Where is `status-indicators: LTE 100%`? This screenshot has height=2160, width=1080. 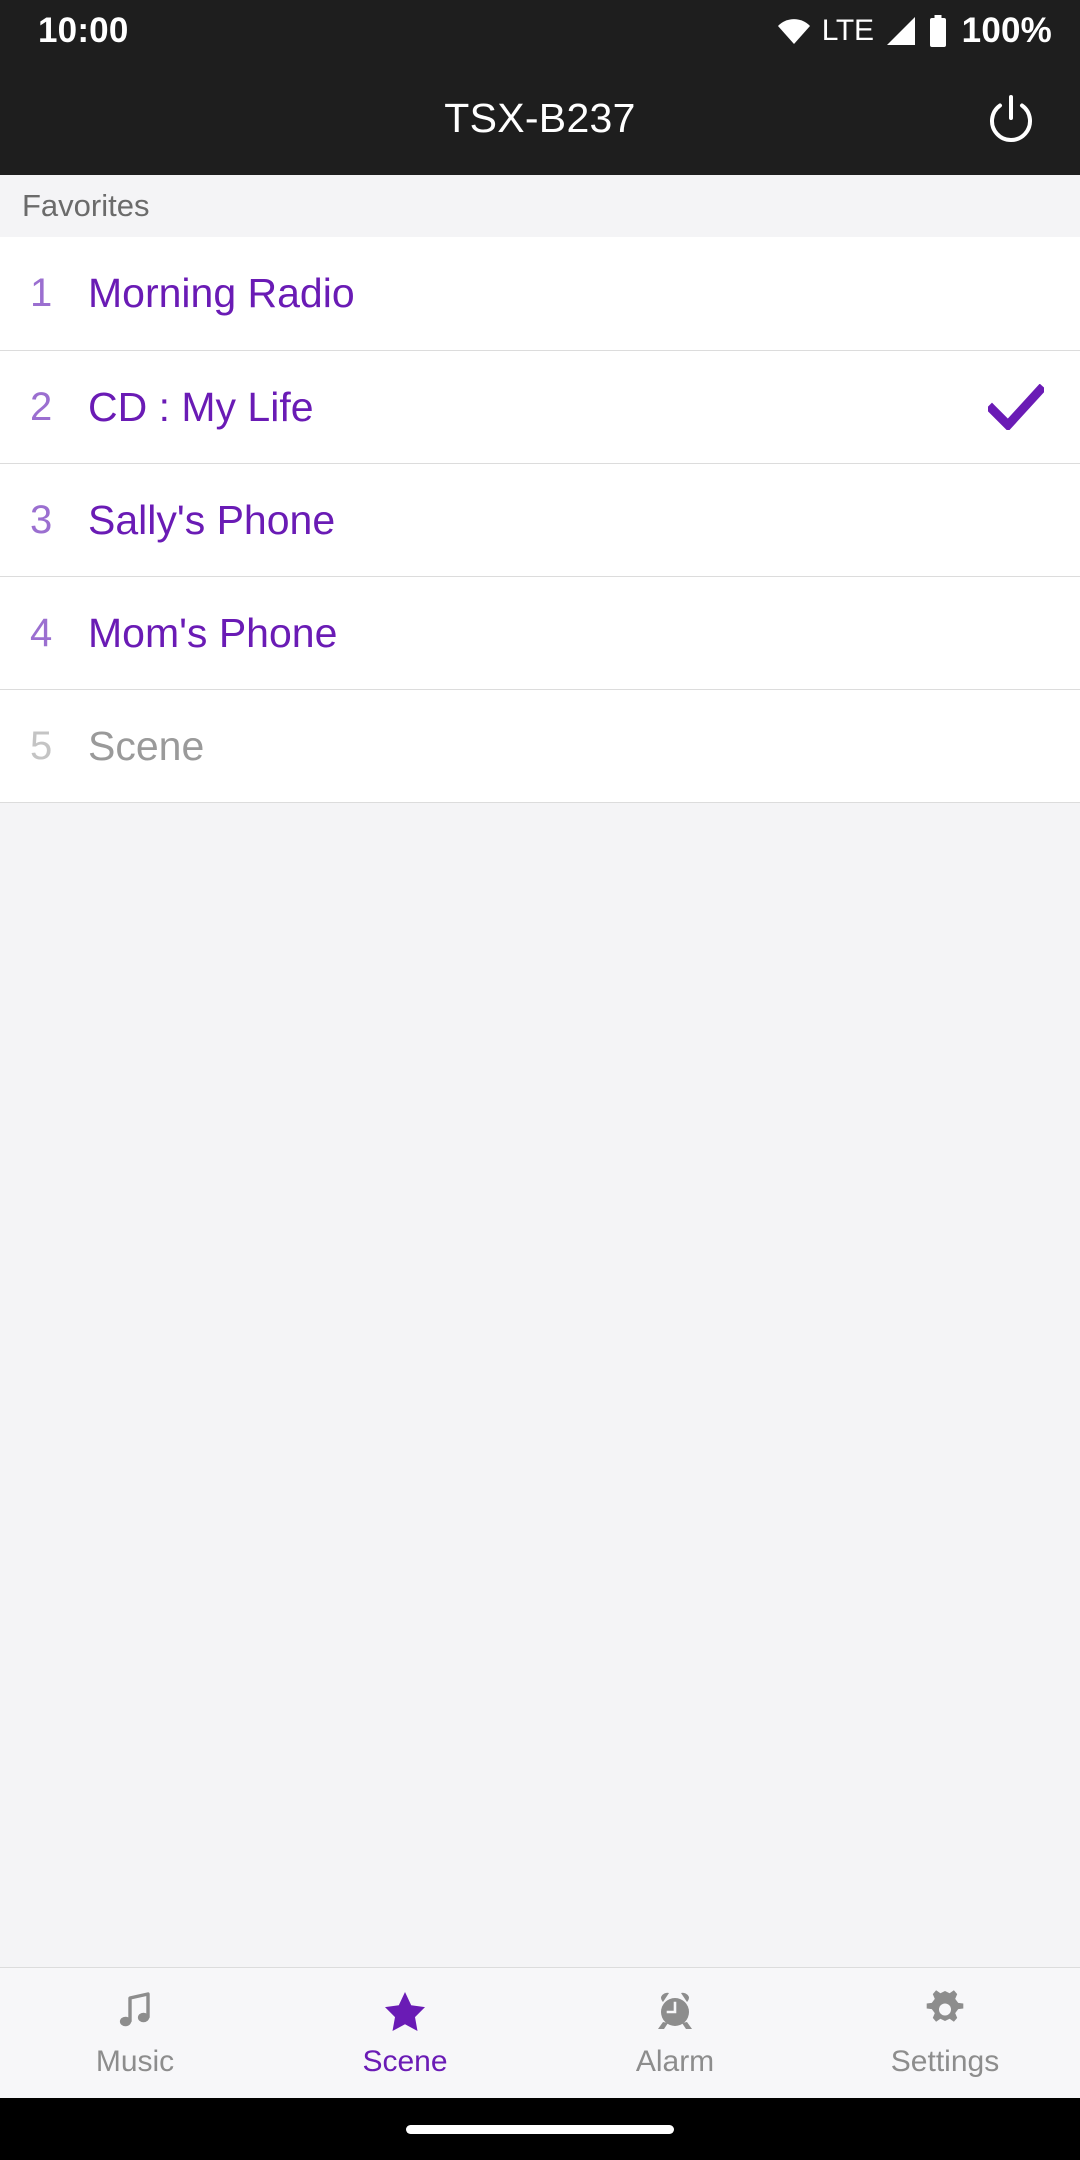
status-indicators: LTE 100% is located at coordinates (914, 31).